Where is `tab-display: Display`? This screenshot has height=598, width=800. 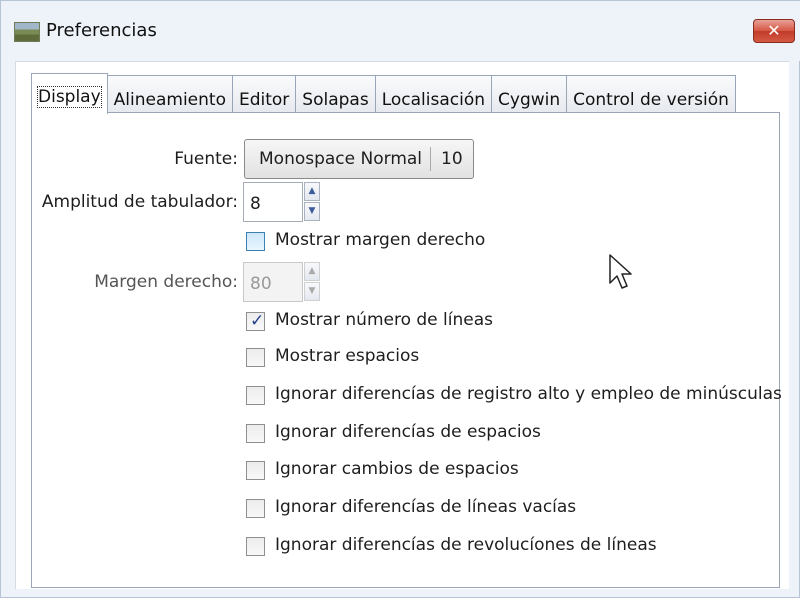
tab-display: Display is located at coordinates (69, 93).